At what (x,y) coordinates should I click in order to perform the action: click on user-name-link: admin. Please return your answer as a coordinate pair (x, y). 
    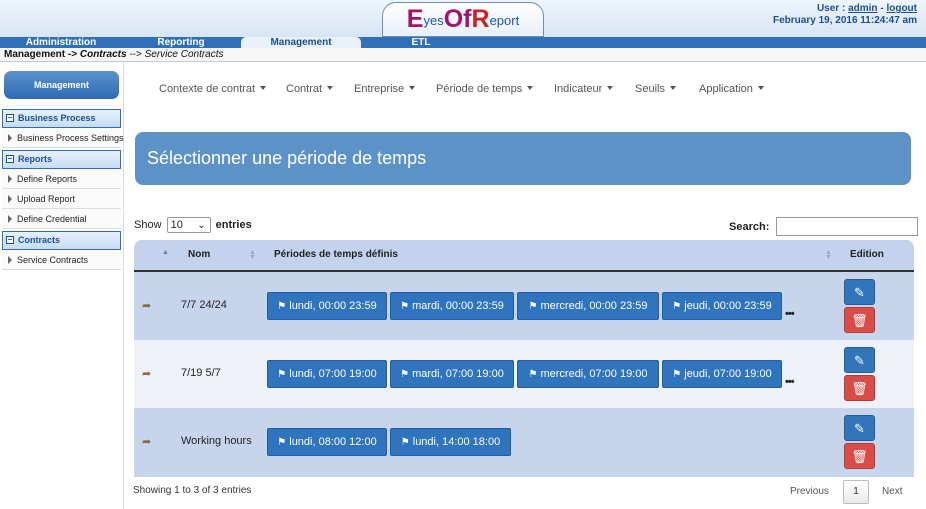
    Looking at the image, I should click on (862, 8).